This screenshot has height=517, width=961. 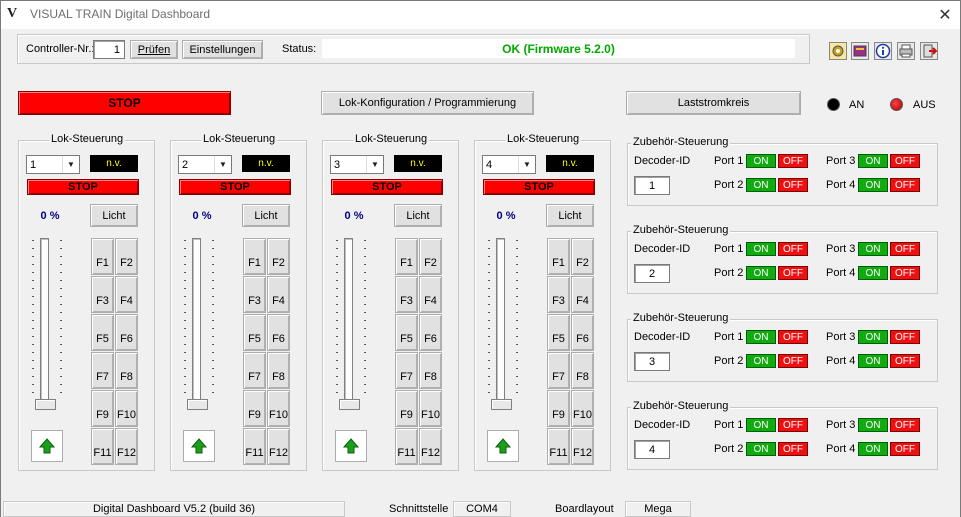 What do you see at coordinates (652, 185) in the screenshot?
I see `decoder-id-input: 1` at bounding box center [652, 185].